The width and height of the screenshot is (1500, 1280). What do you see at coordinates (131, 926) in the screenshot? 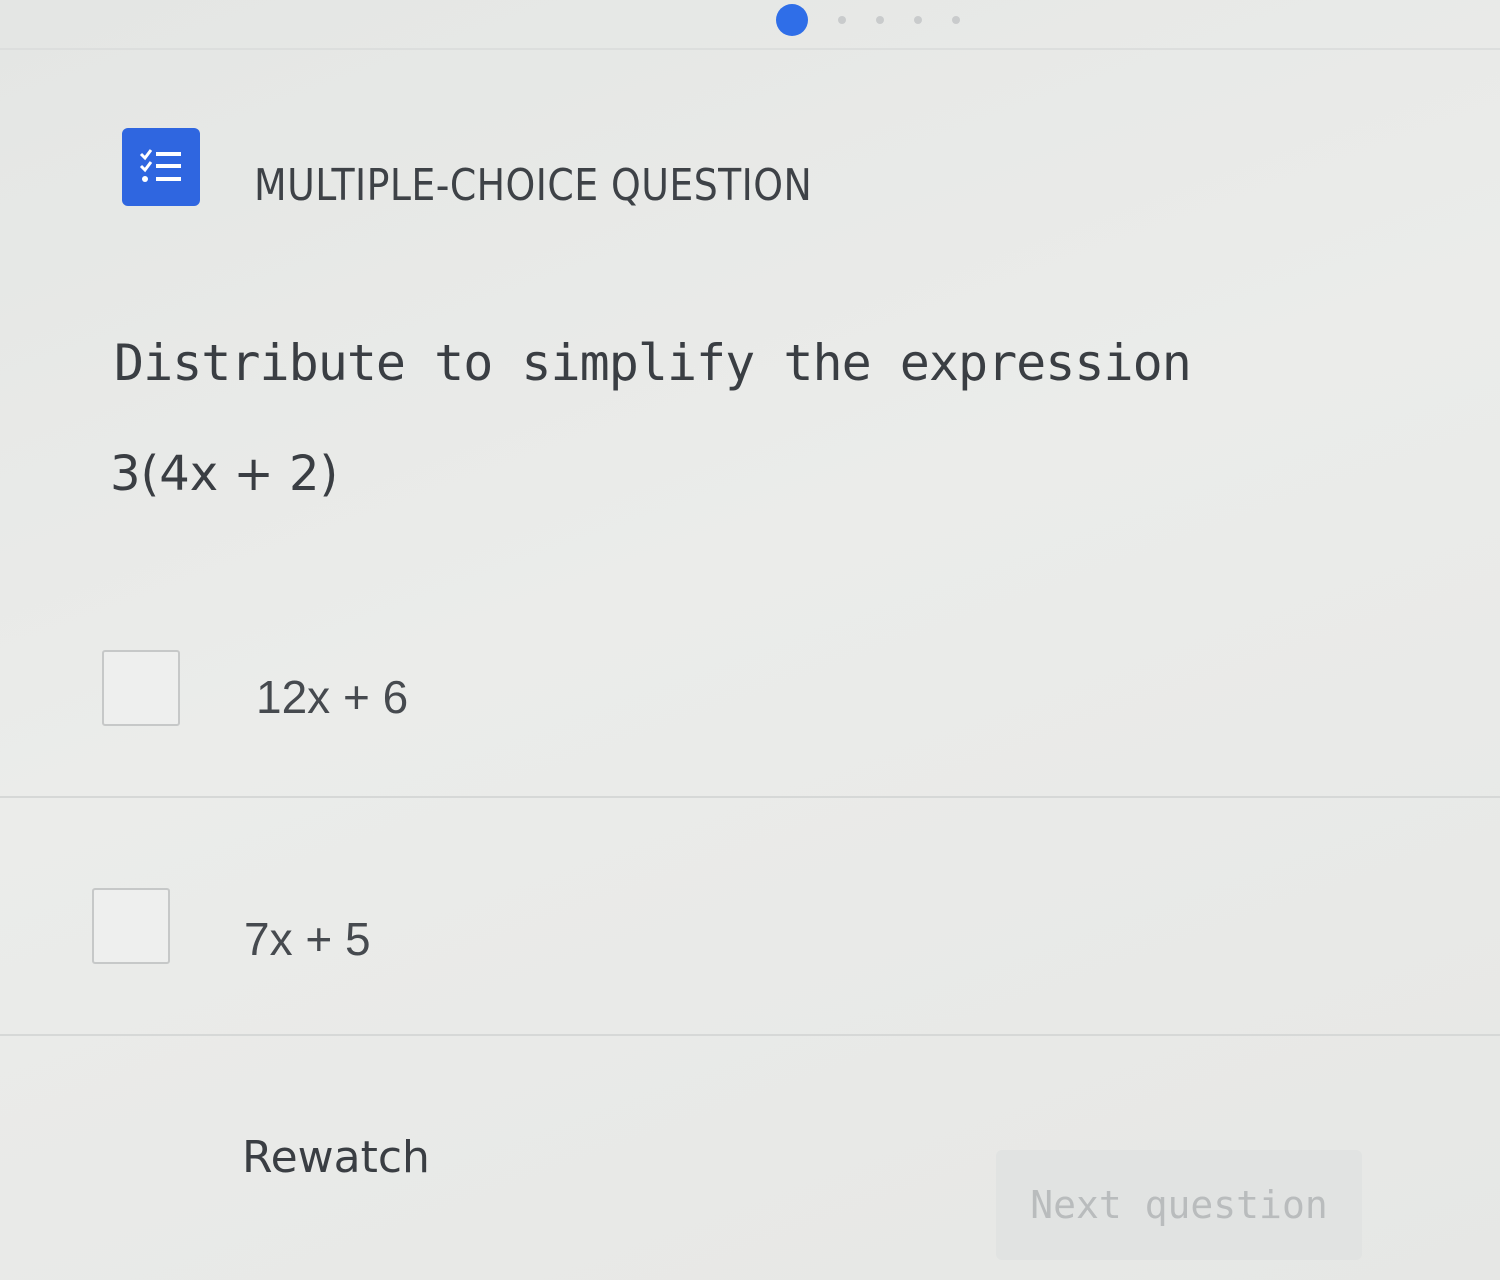
I see `option-2-checkbox` at bounding box center [131, 926].